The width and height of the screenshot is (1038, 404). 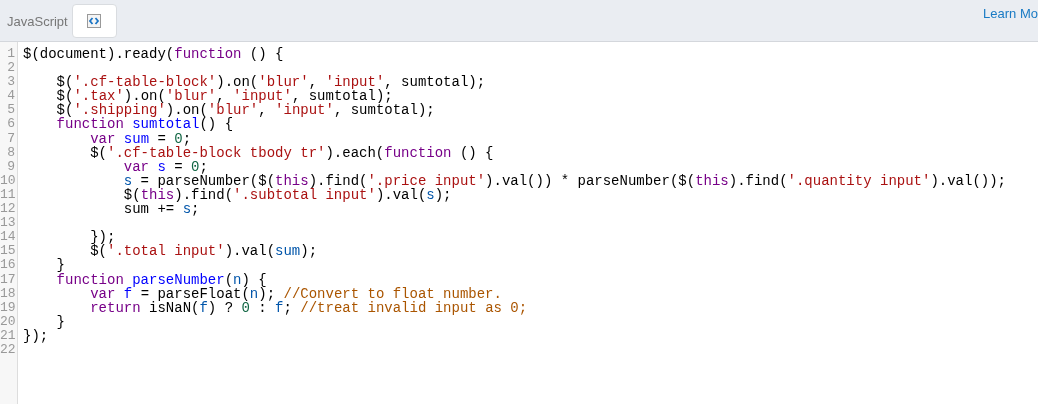 What do you see at coordinates (7, 265) in the screenshot?
I see `line-number: 16` at bounding box center [7, 265].